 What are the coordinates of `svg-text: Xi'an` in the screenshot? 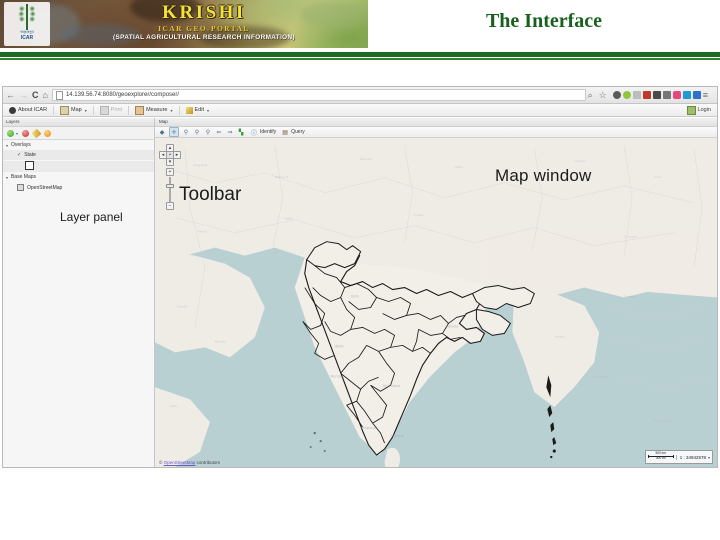 It's located at (658, 177).